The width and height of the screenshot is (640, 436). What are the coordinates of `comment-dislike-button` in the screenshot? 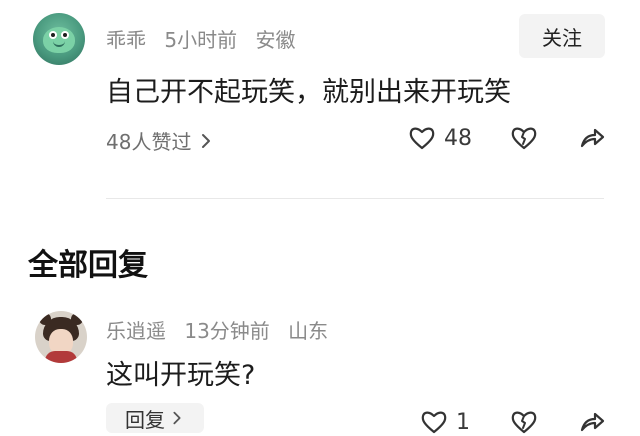 It's located at (524, 138).